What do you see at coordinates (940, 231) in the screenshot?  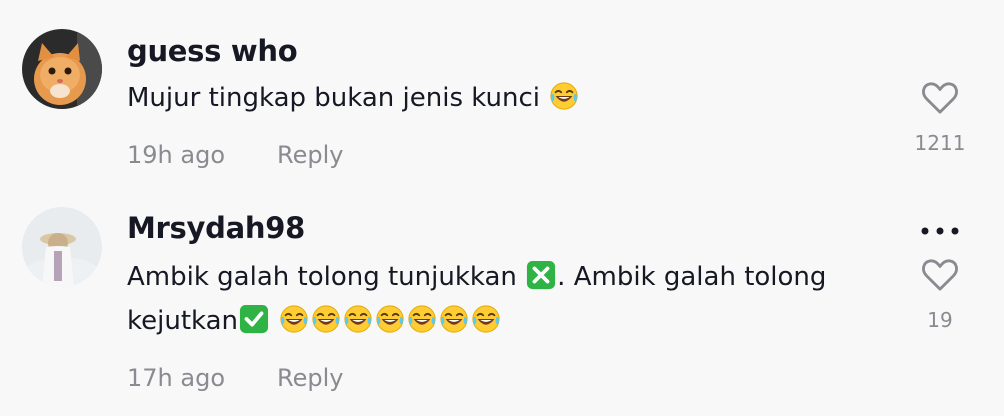 I see `more-options-icon` at bounding box center [940, 231].